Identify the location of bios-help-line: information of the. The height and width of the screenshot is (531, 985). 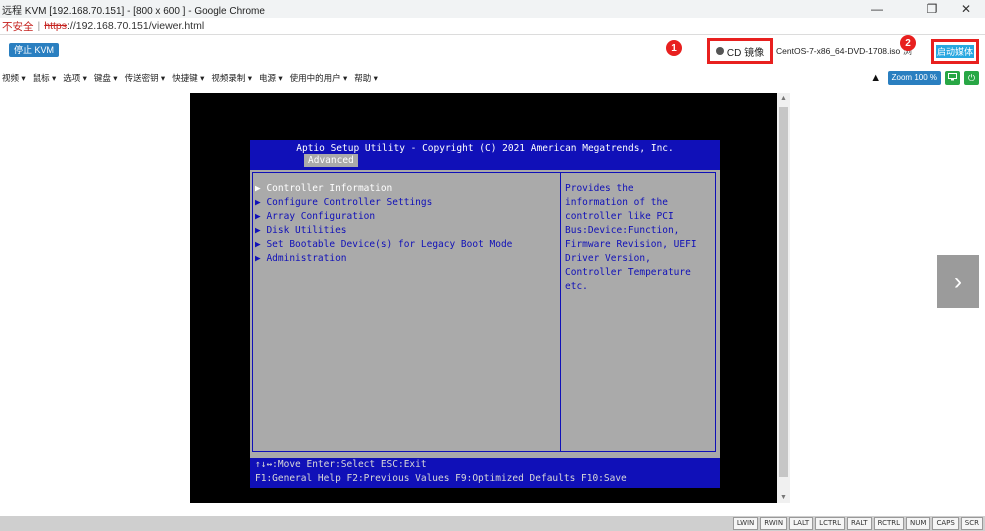
(616, 202).